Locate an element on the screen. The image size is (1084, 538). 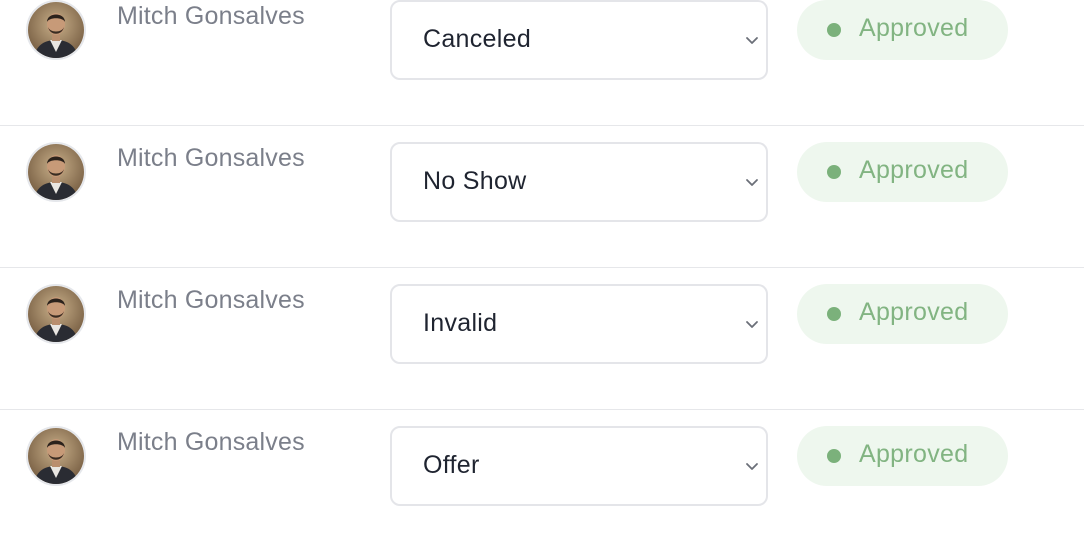
status-select-value: Offer is located at coordinates (451, 465).